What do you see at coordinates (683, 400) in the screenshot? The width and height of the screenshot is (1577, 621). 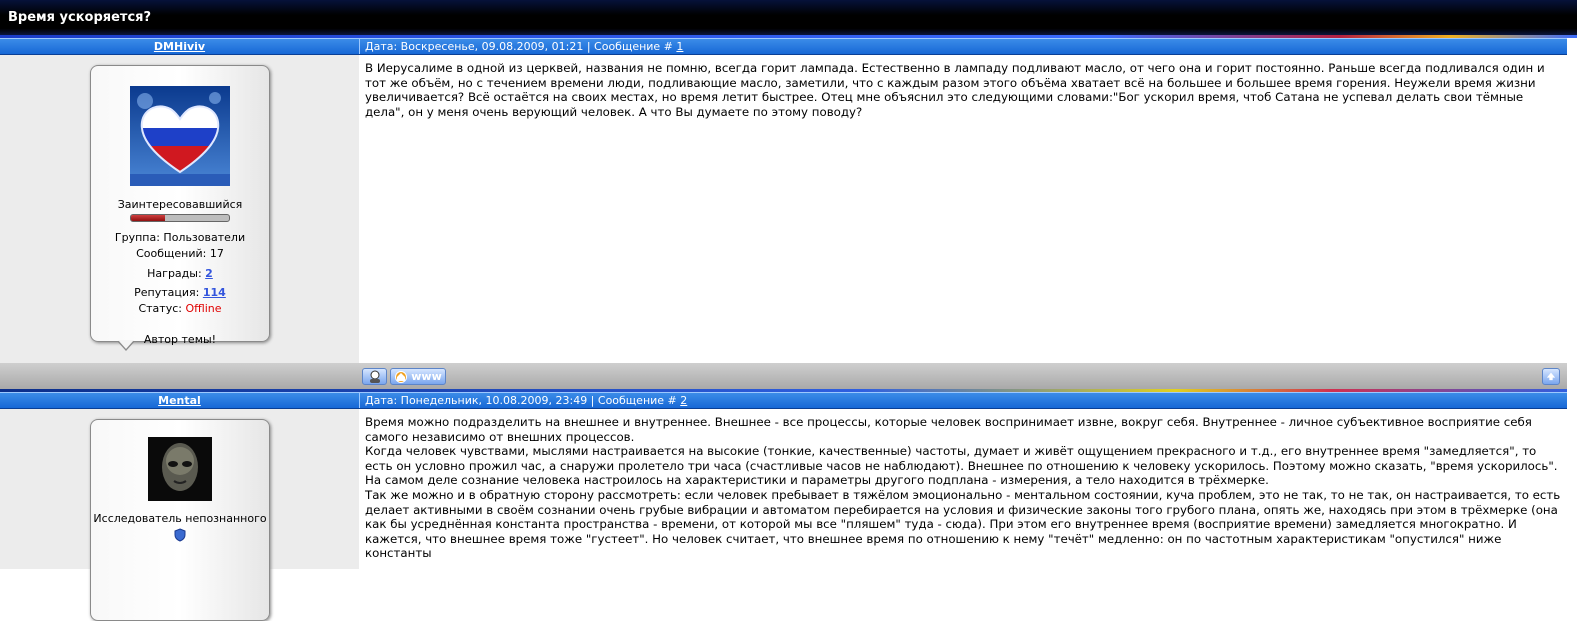 I see `message-number-link: 2` at bounding box center [683, 400].